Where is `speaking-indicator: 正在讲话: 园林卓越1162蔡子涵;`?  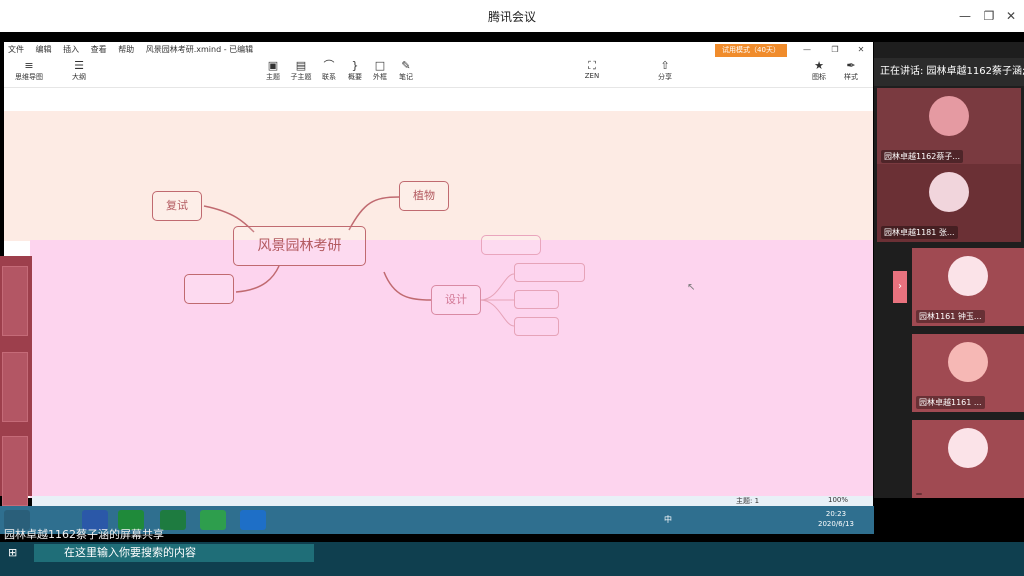 speaking-indicator: 正在讲话: 园林卓越1162蔡子涵; is located at coordinates (949, 72).